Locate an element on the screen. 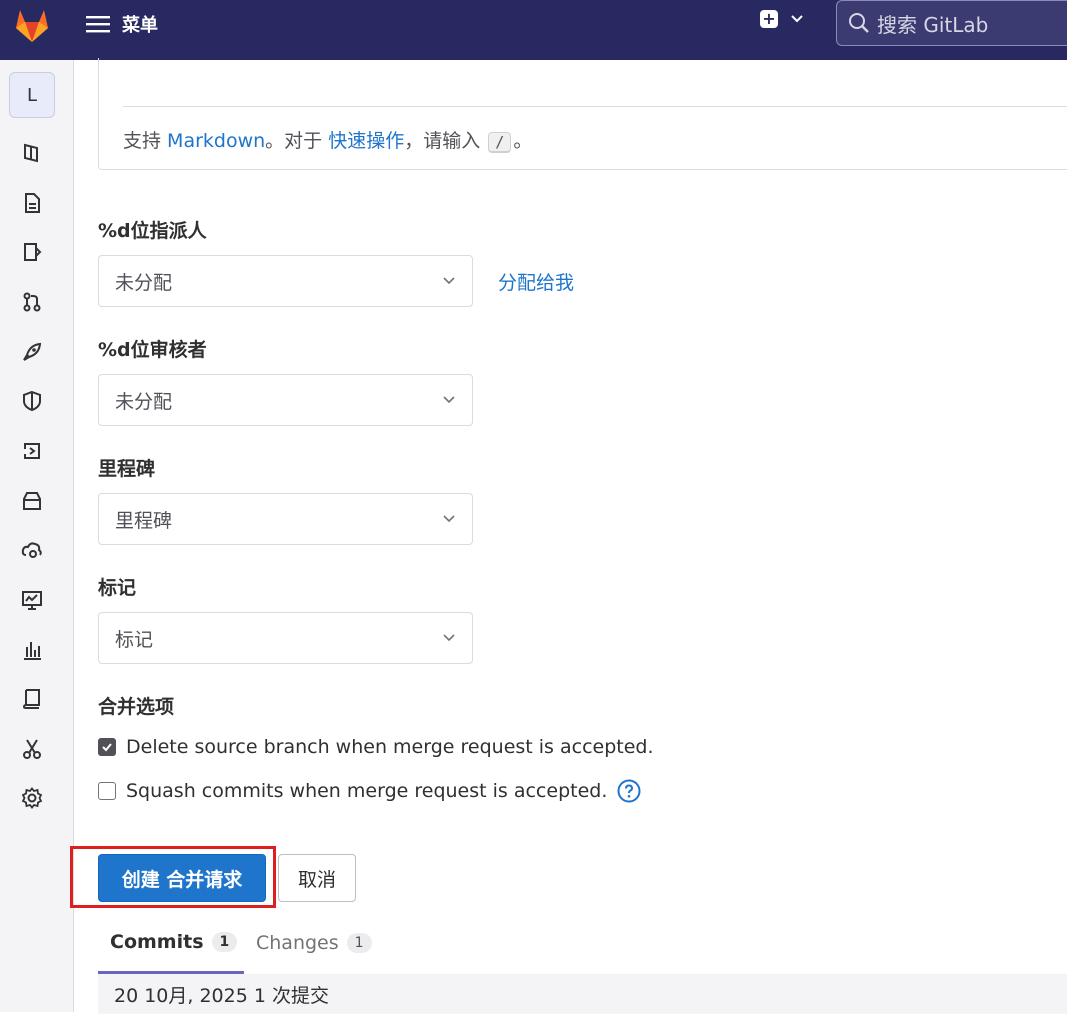 The height and width of the screenshot is (1014, 1067). project-sidebar: L is located at coordinates (37, 536).